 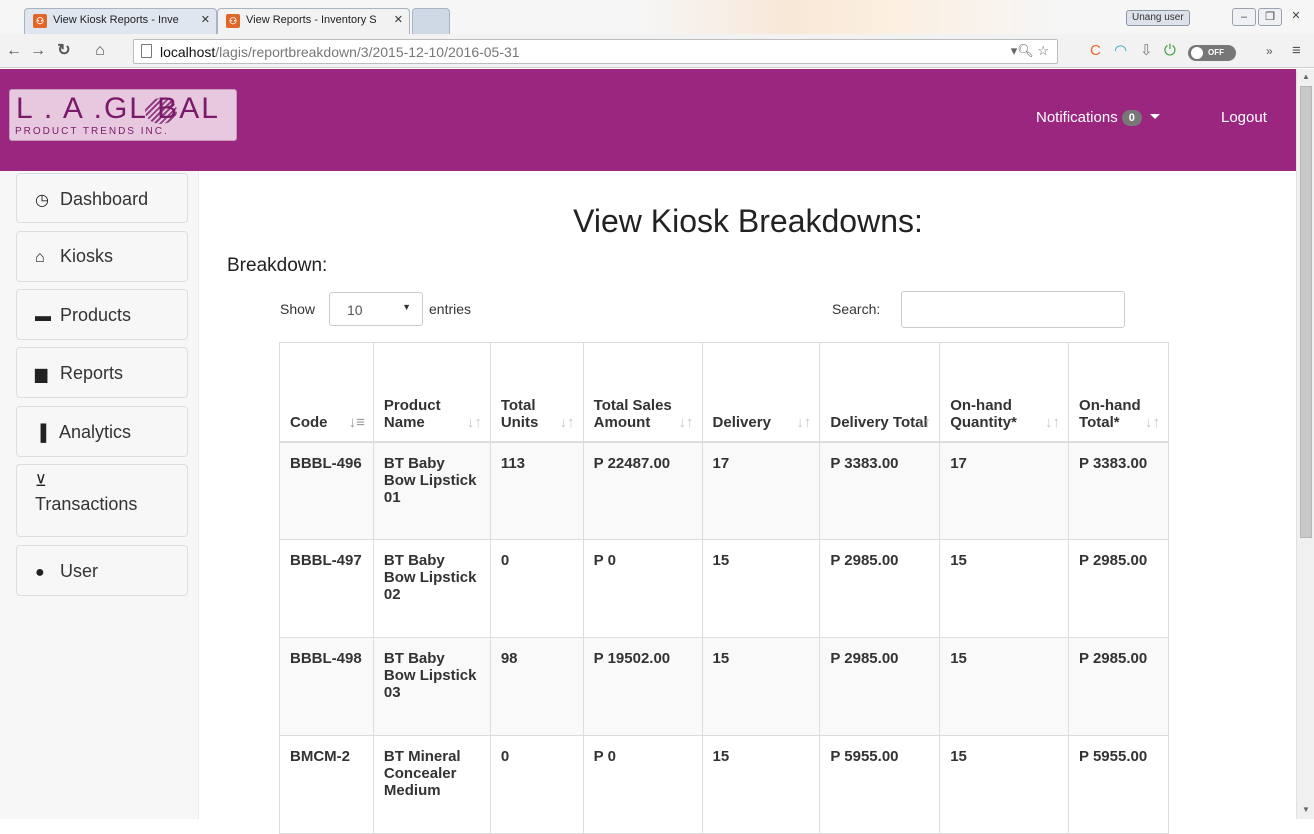 What do you see at coordinates (1296, 51) in the screenshot?
I see `browser-menu-icon: ≡` at bounding box center [1296, 51].